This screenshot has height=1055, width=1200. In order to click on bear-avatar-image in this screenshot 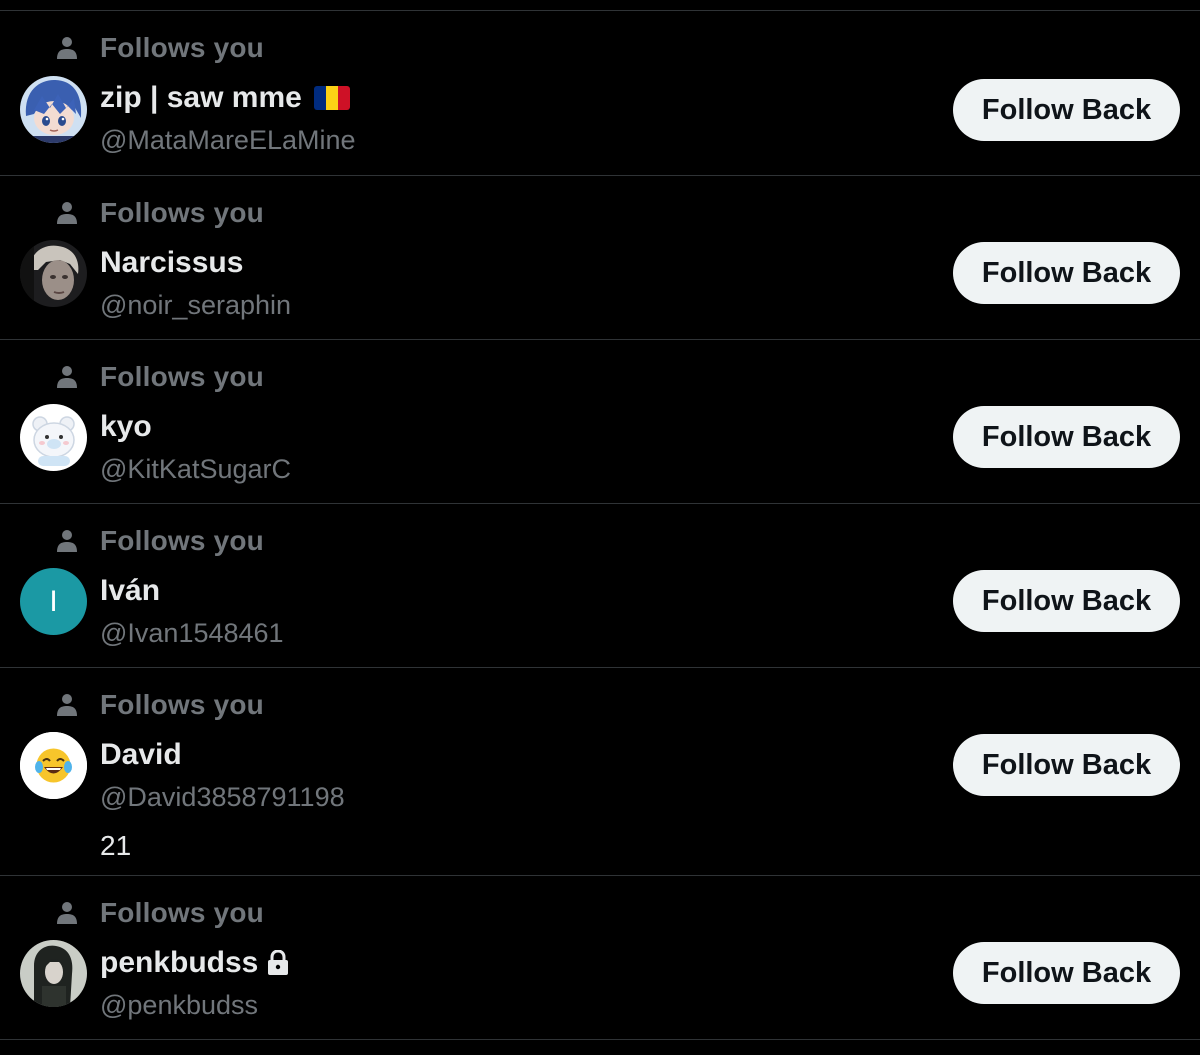, I will do `click(53, 437)`.